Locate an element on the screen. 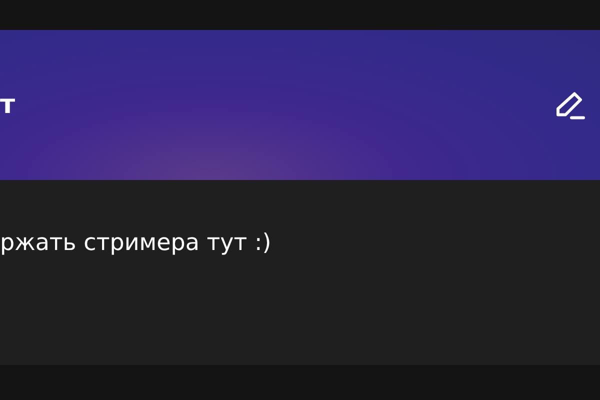 The width and height of the screenshot is (600, 400). panel-title: т is located at coordinates (8, 105).